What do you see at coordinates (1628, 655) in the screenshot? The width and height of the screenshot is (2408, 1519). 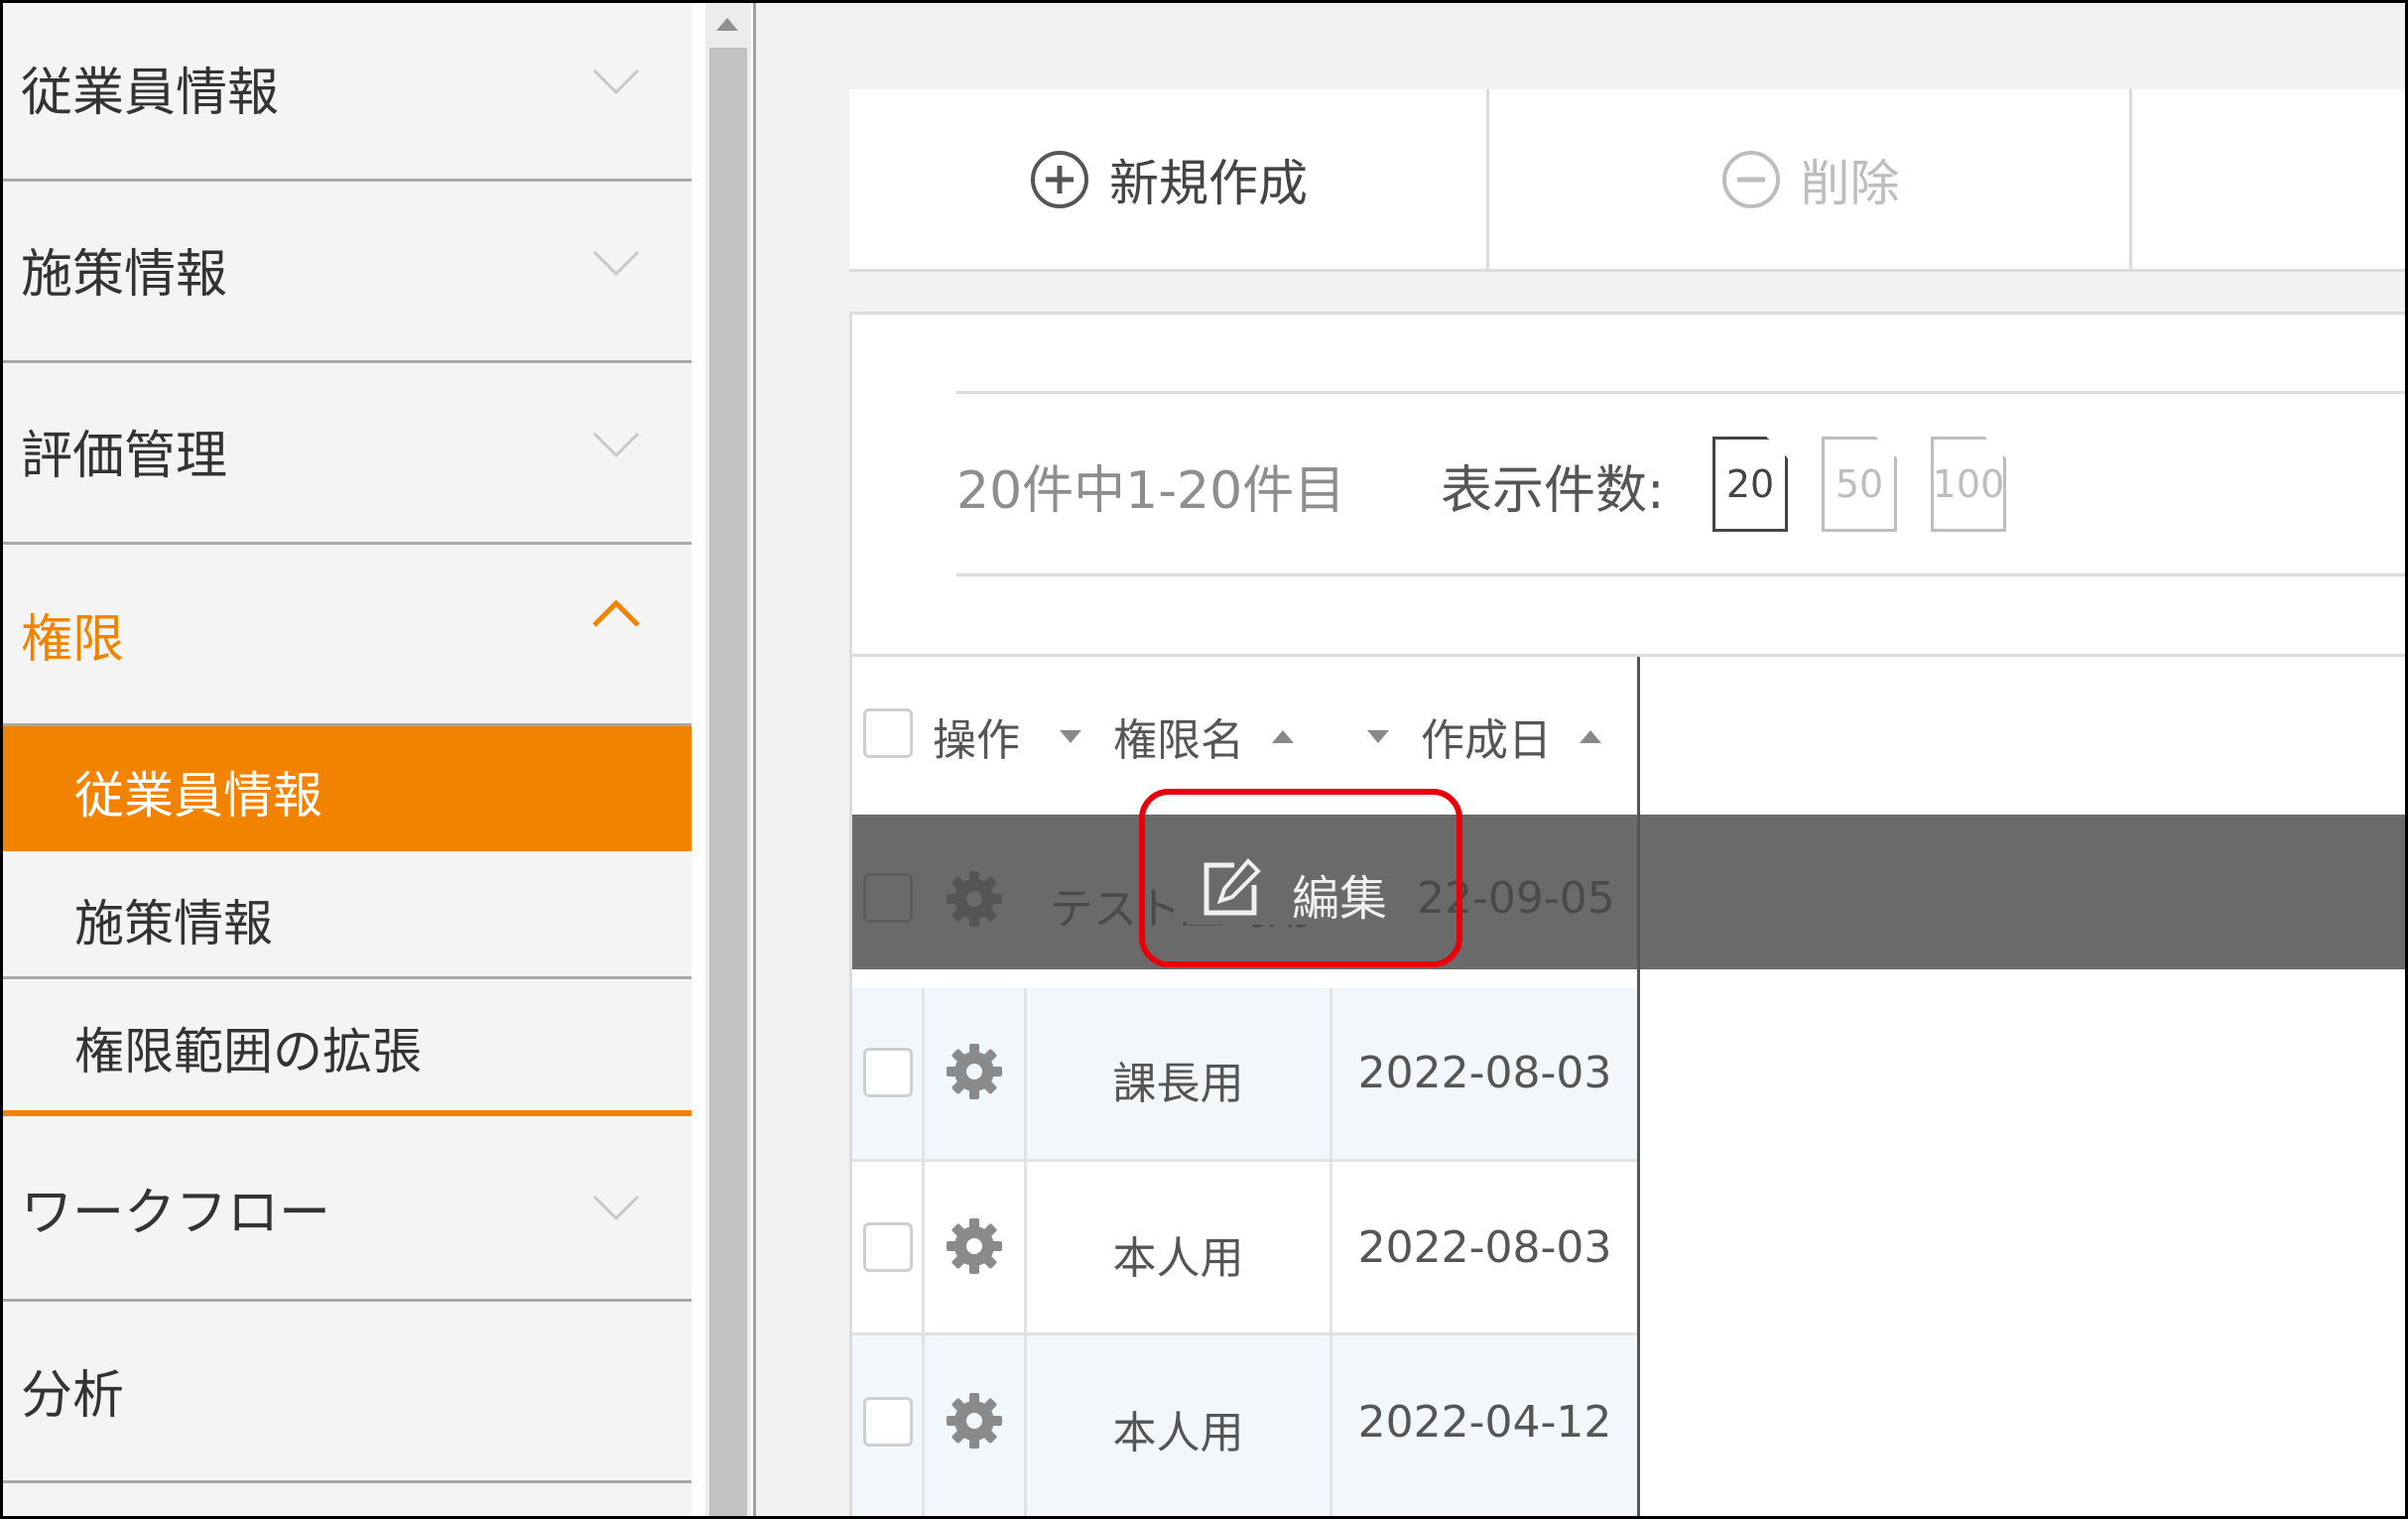 I see `table-top-border` at bounding box center [1628, 655].